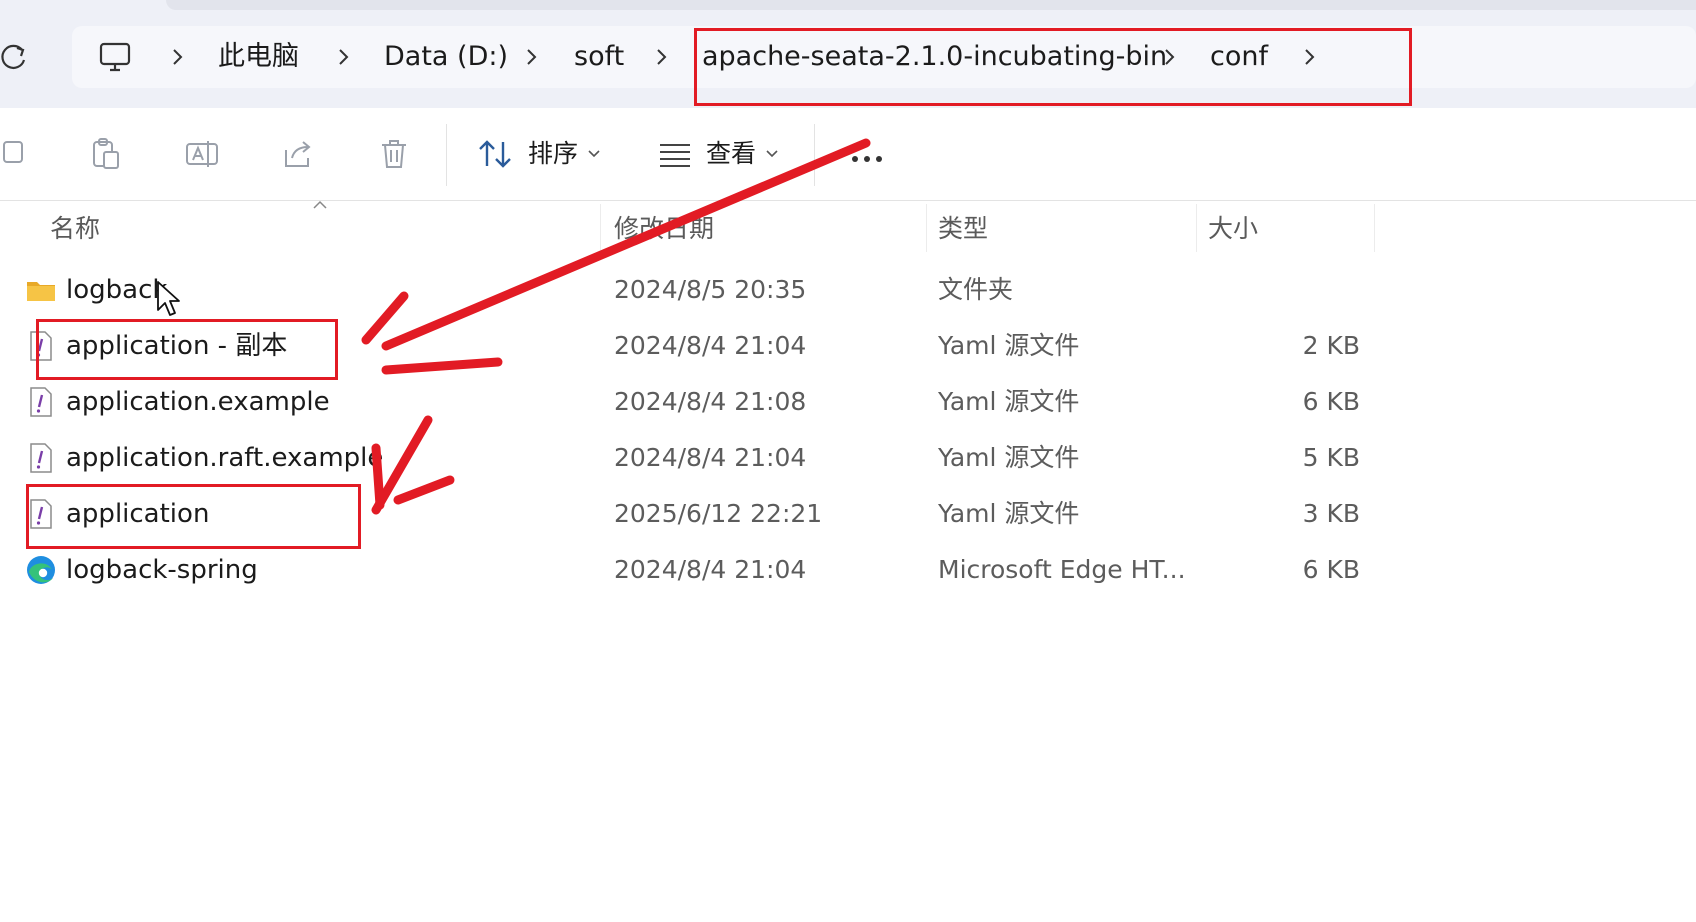 This screenshot has height=922, width=1696. I want to click on breadcrumb-soft: soft, so click(599, 57).